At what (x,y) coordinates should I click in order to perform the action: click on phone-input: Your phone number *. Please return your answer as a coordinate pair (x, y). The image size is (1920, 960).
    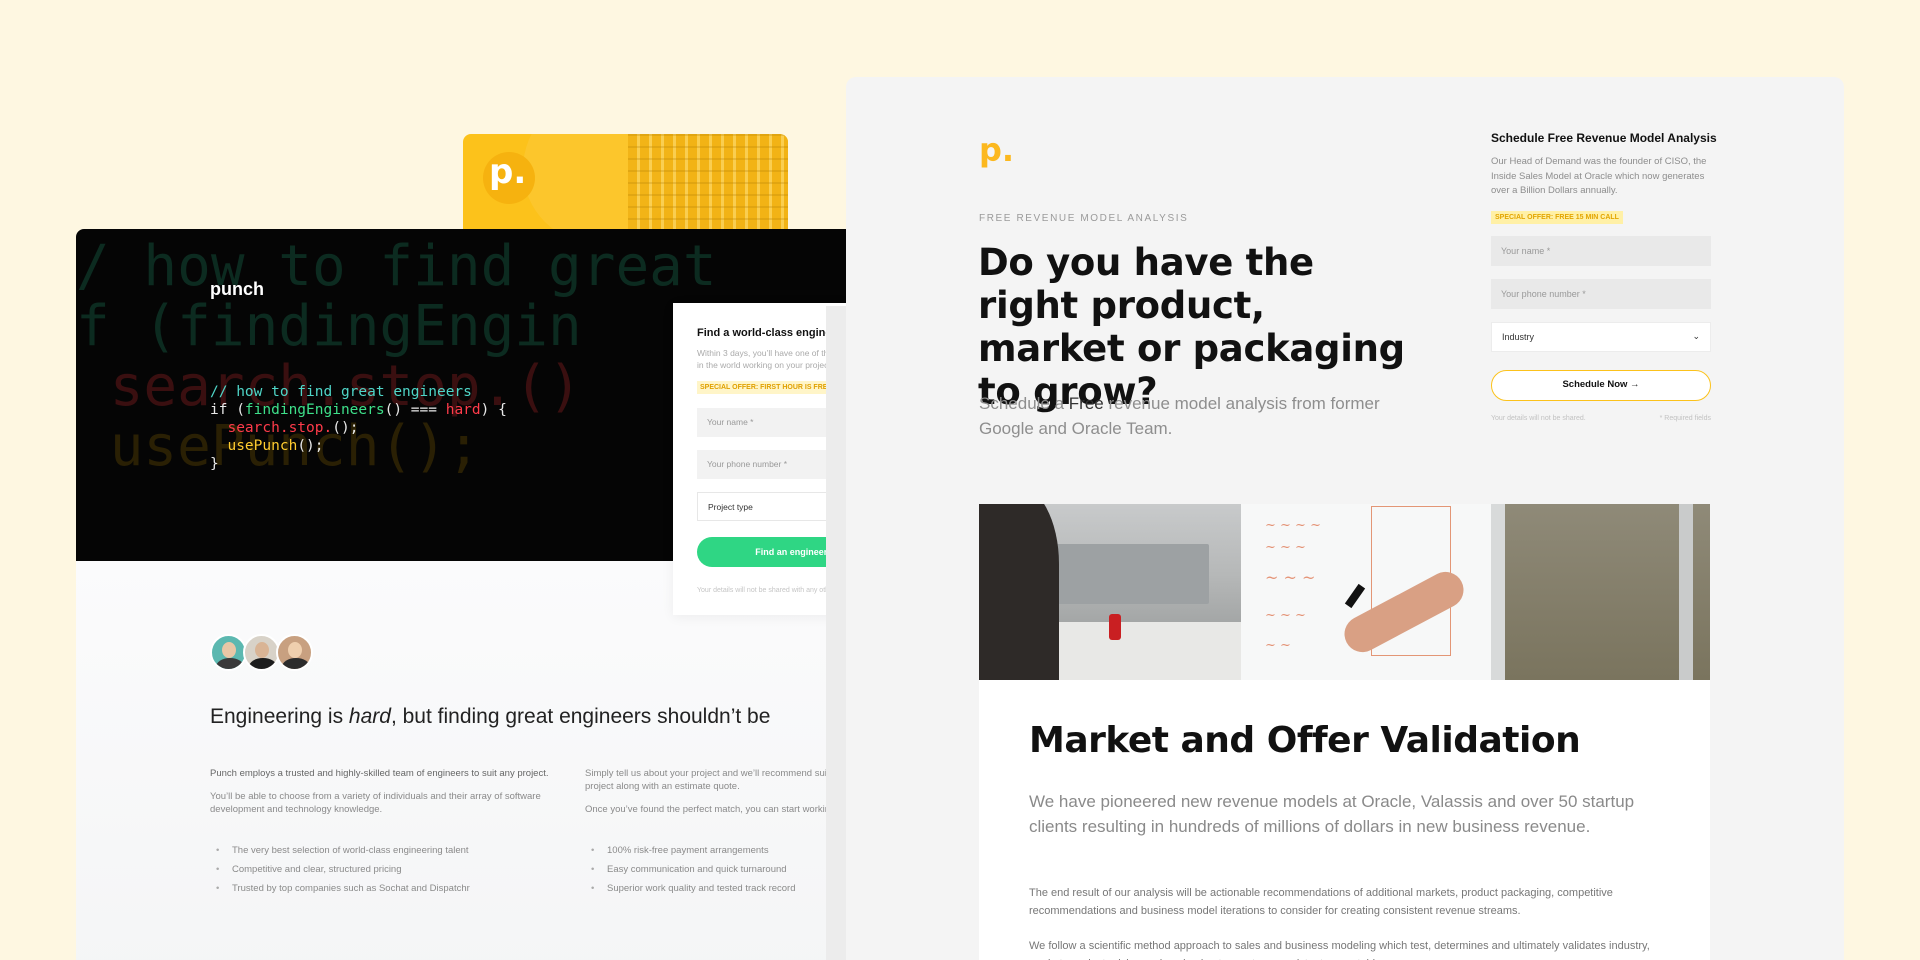
    Looking at the image, I should click on (1601, 293).